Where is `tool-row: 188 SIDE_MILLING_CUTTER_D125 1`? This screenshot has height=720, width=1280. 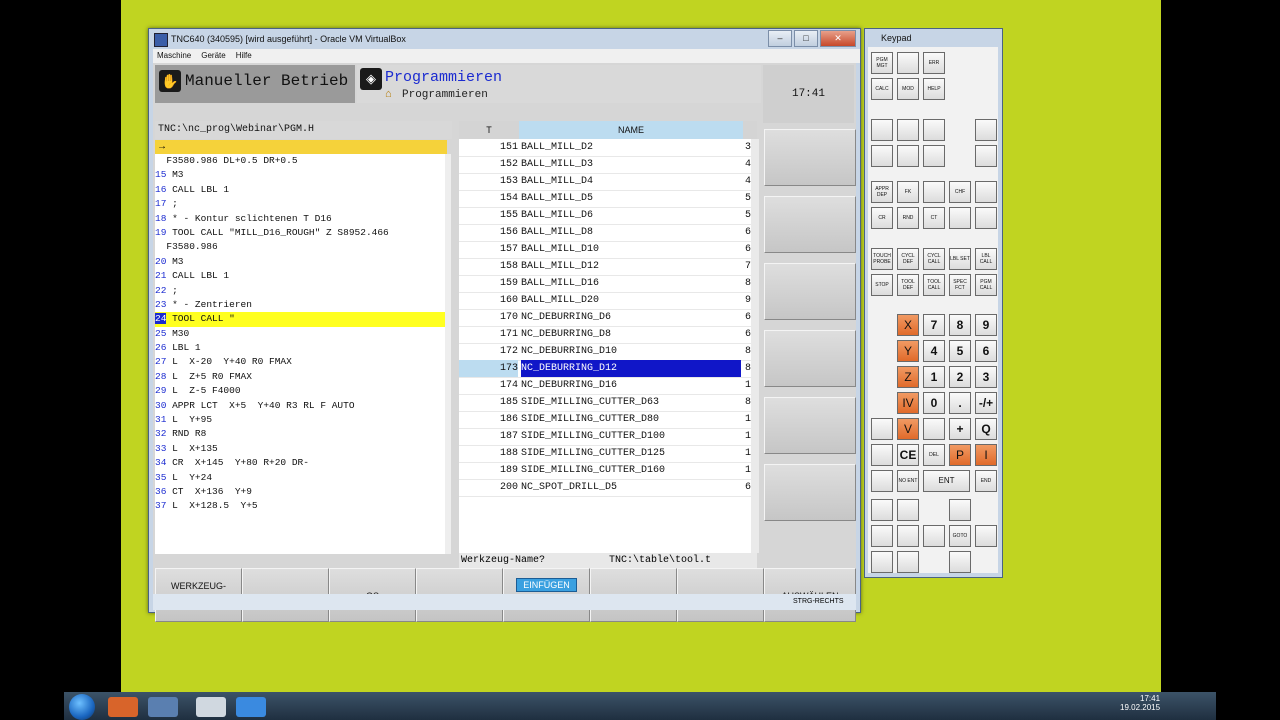 tool-row: 188 SIDE_MILLING_CUTTER_D125 1 is located at coordinates (605, 454).